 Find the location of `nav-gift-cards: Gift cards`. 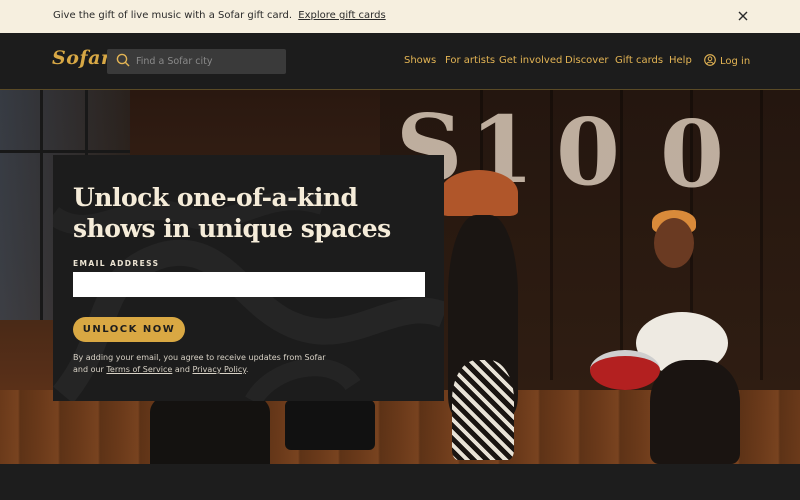

nav-gift-cards: Gift cards is located at coordinates (639, 60).